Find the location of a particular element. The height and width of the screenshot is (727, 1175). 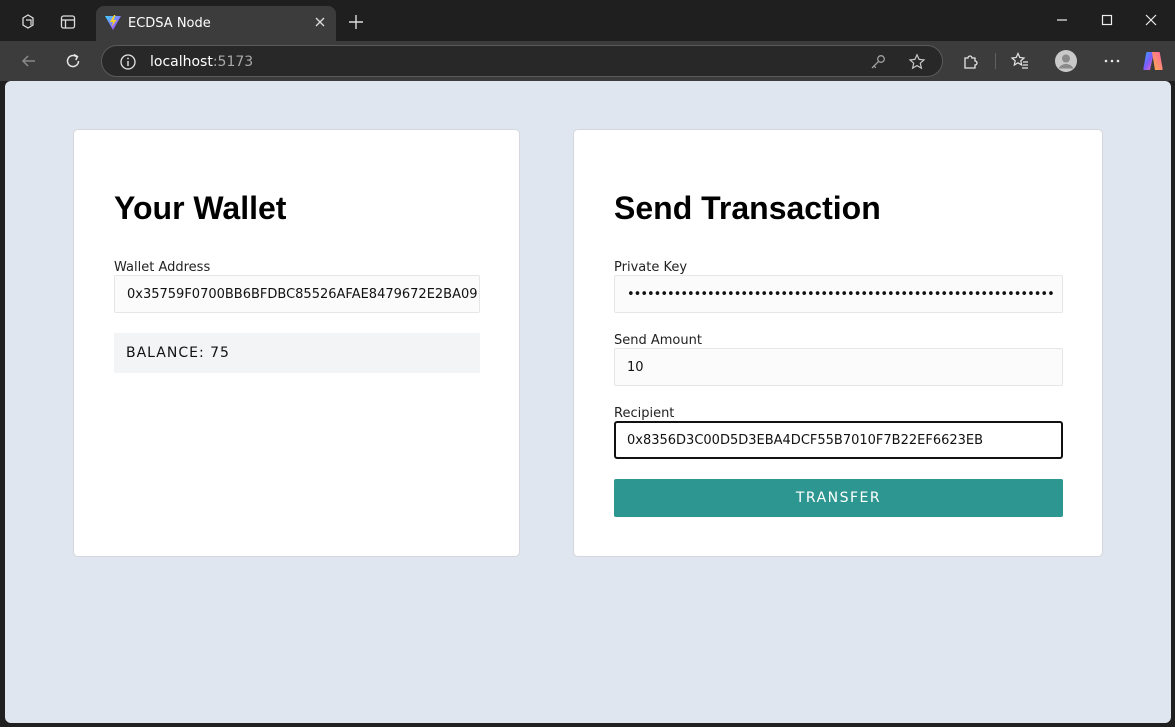

vite-logo-icon is located at coordinates (113, 23).